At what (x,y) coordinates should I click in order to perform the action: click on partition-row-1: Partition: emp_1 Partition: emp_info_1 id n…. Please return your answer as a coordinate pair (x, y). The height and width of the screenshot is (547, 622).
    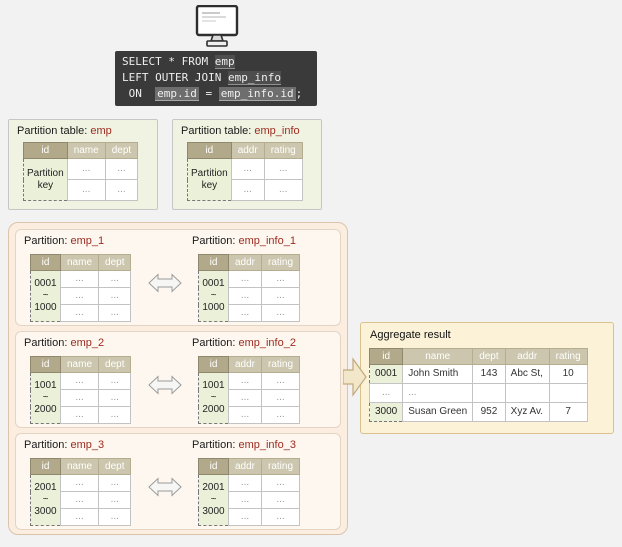
    Looking at the image, I should click on (178, 277).